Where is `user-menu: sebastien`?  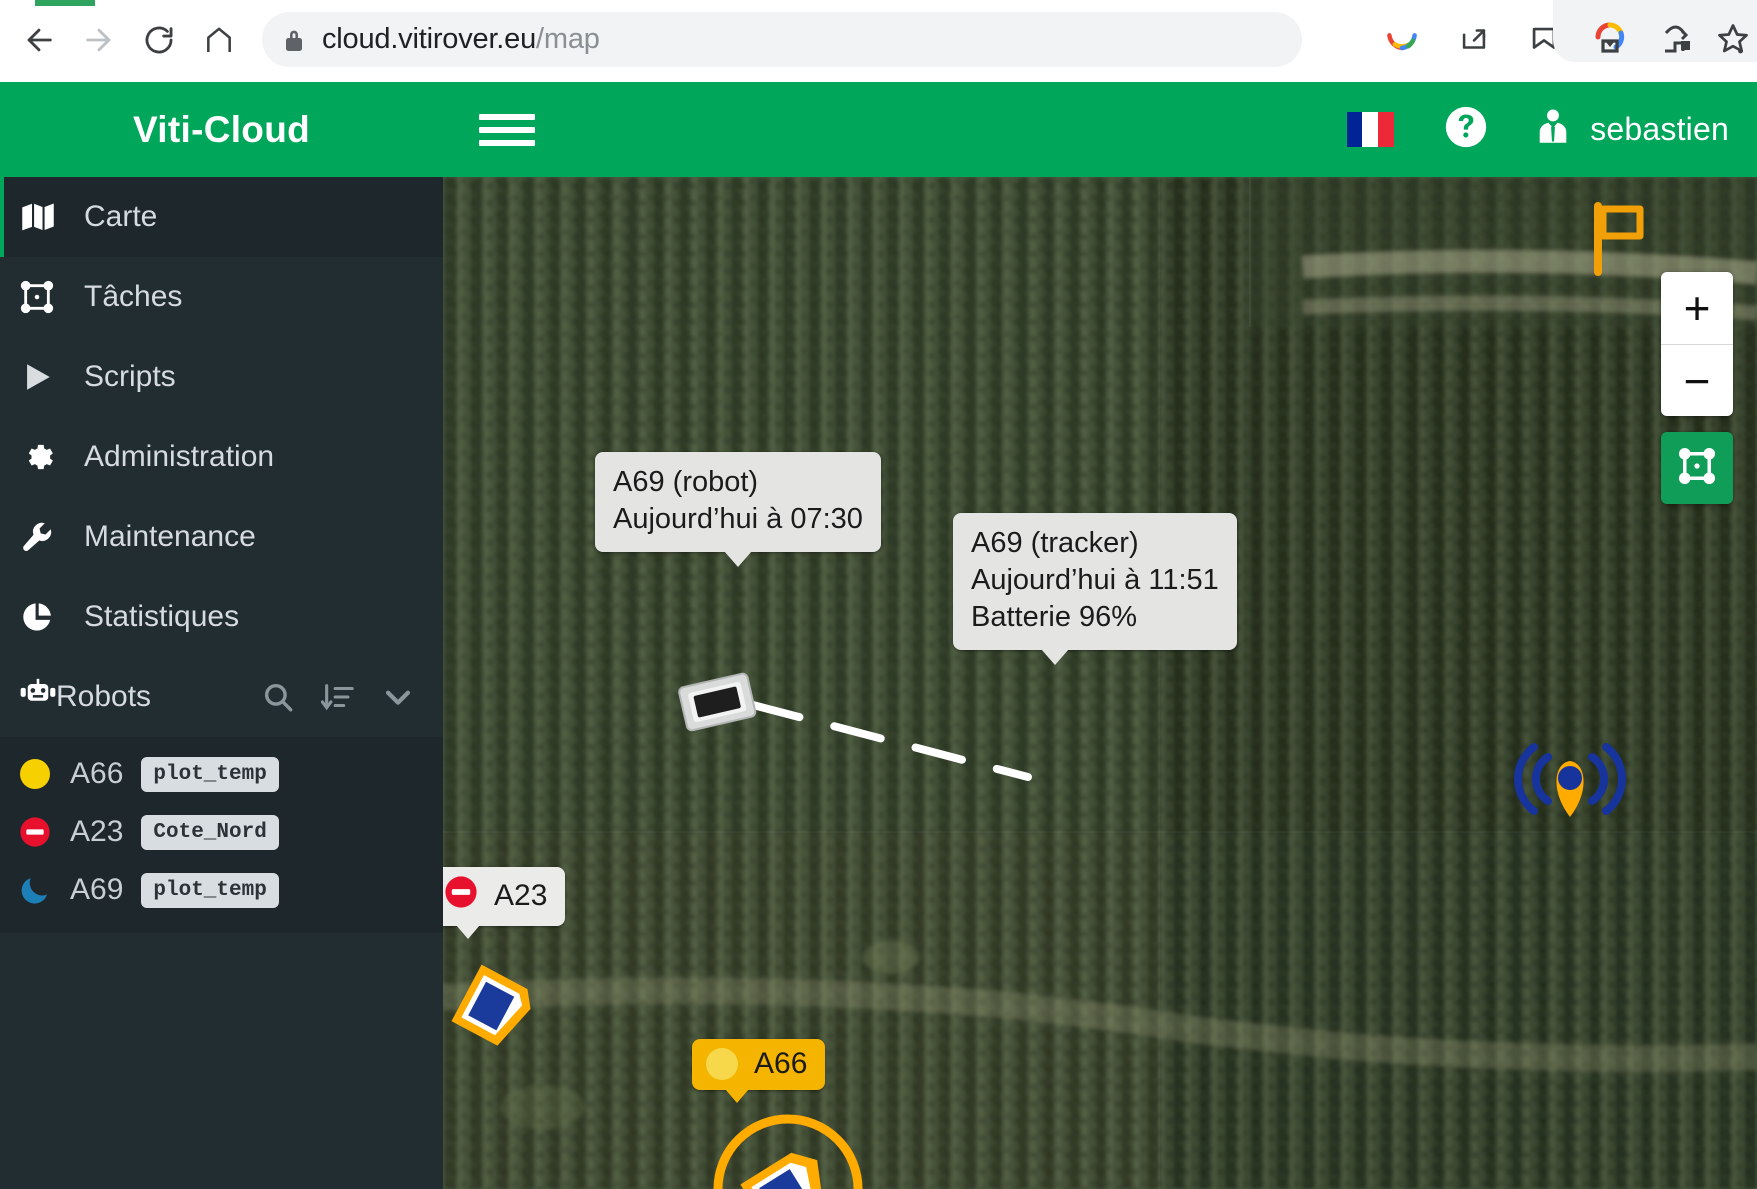 user-menu: sebastien is located at coordinates (1621, 129).